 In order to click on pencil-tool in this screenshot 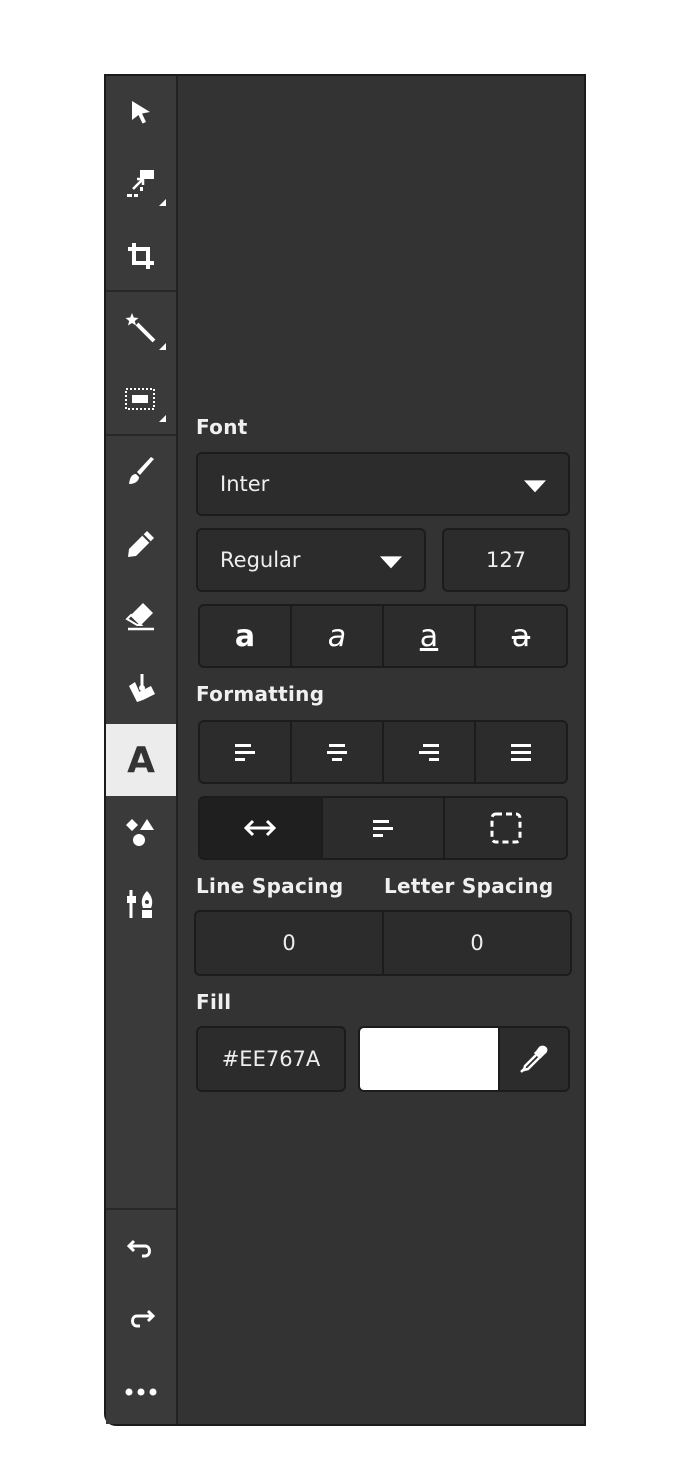, I will do `click(141, 544)`.